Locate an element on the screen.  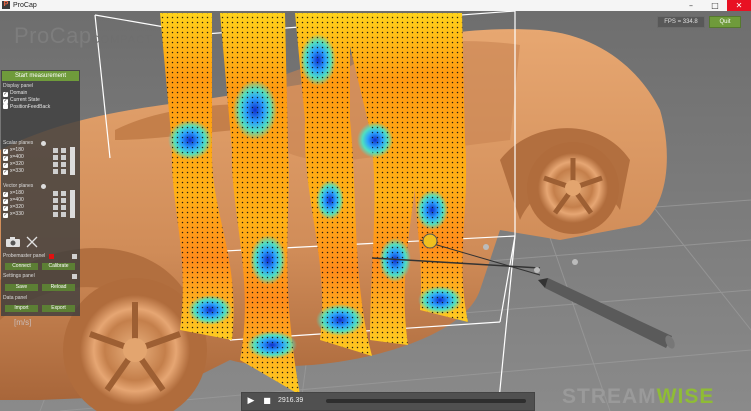
vector-planes-header: Vector planes is located at coordinates (18, 186).